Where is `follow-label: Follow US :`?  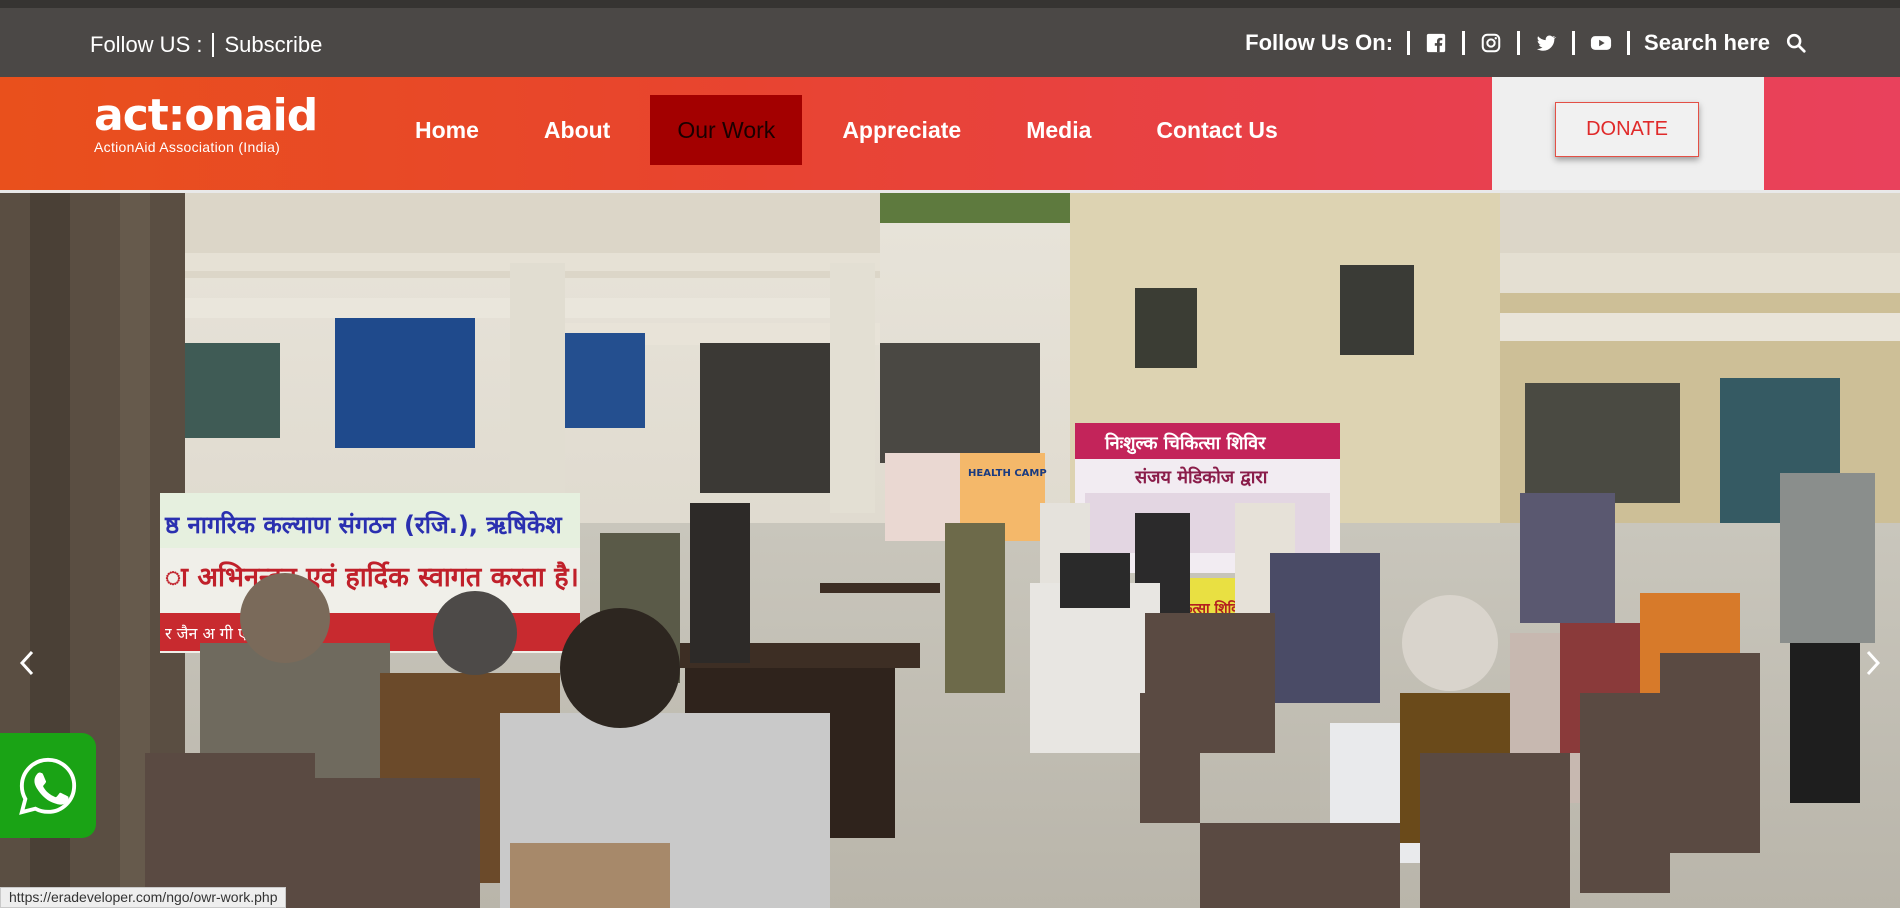
follow-label: Follow US : is located at coordinates (146, 44).